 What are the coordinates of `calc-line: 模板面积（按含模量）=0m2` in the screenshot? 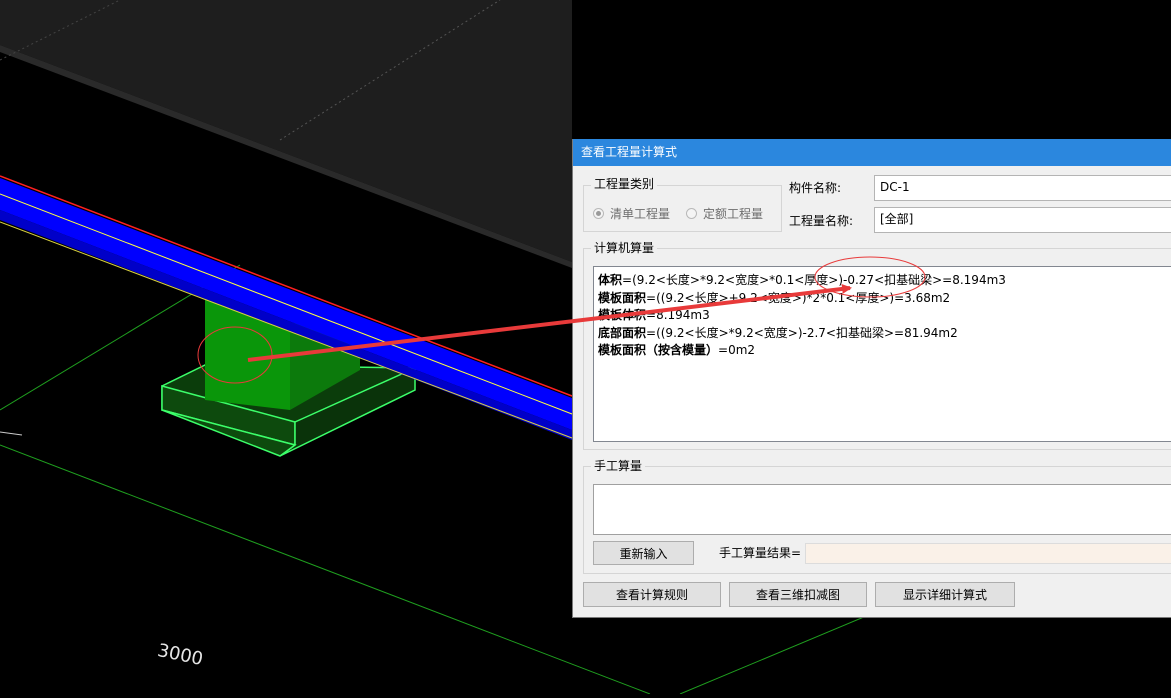 It's located at (677, 350).